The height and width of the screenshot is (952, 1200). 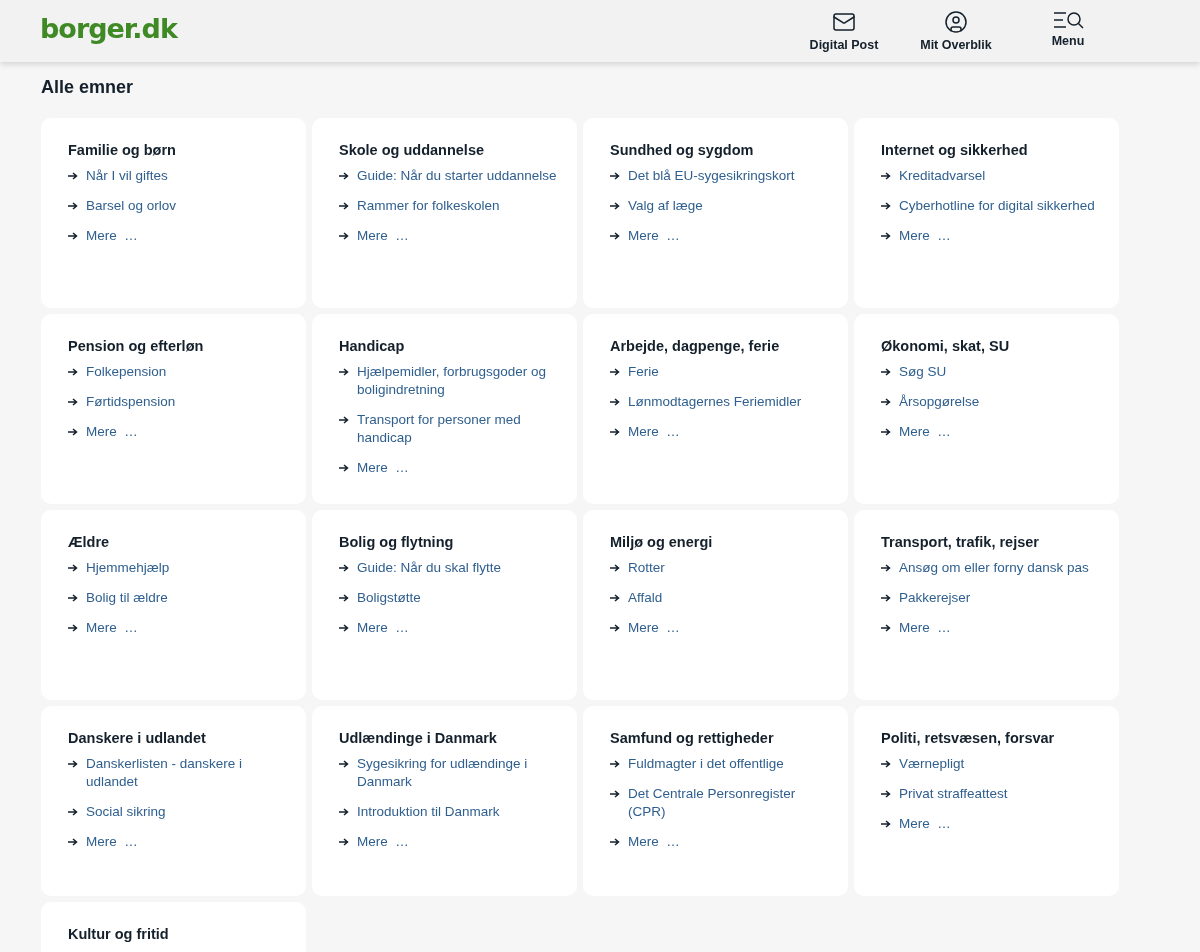 I want to click on topic-link: Ansøg om eller forny dansk pas, so click(x=994, y=568).